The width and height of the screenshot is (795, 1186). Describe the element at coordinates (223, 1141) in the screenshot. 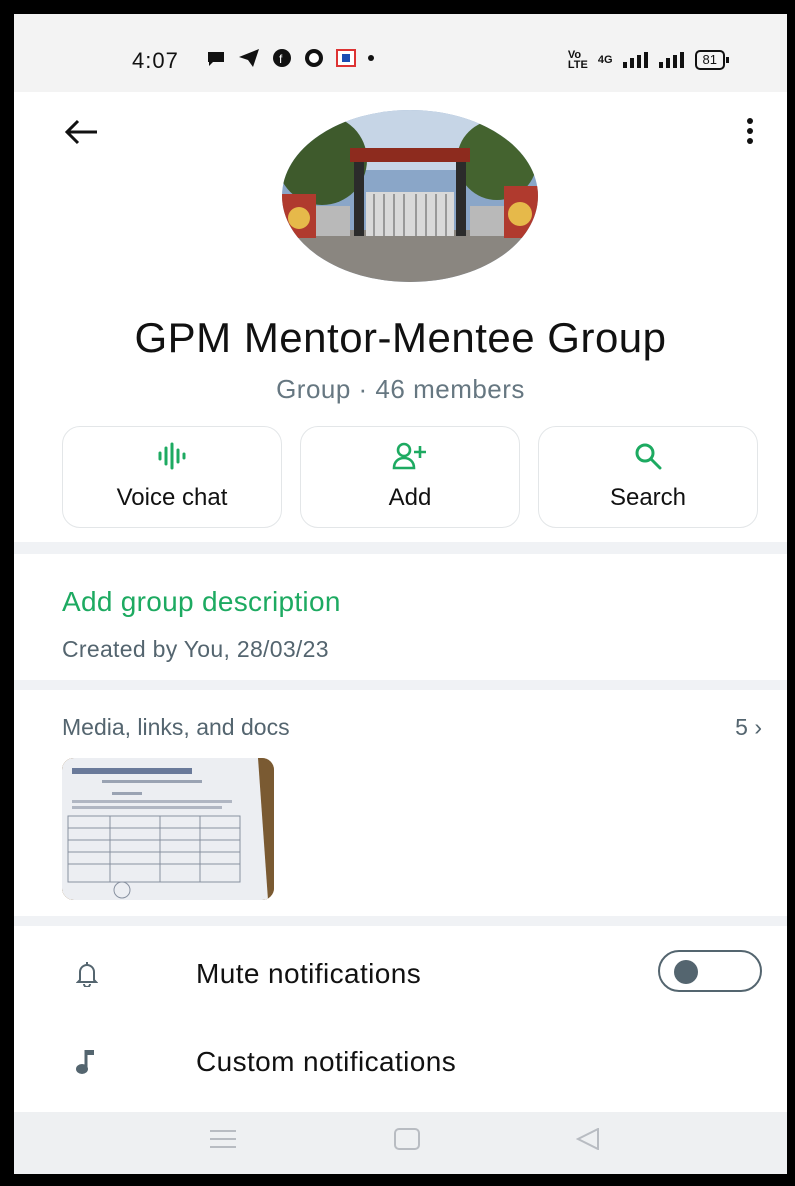

I see `recent-apps-icon` at that location.